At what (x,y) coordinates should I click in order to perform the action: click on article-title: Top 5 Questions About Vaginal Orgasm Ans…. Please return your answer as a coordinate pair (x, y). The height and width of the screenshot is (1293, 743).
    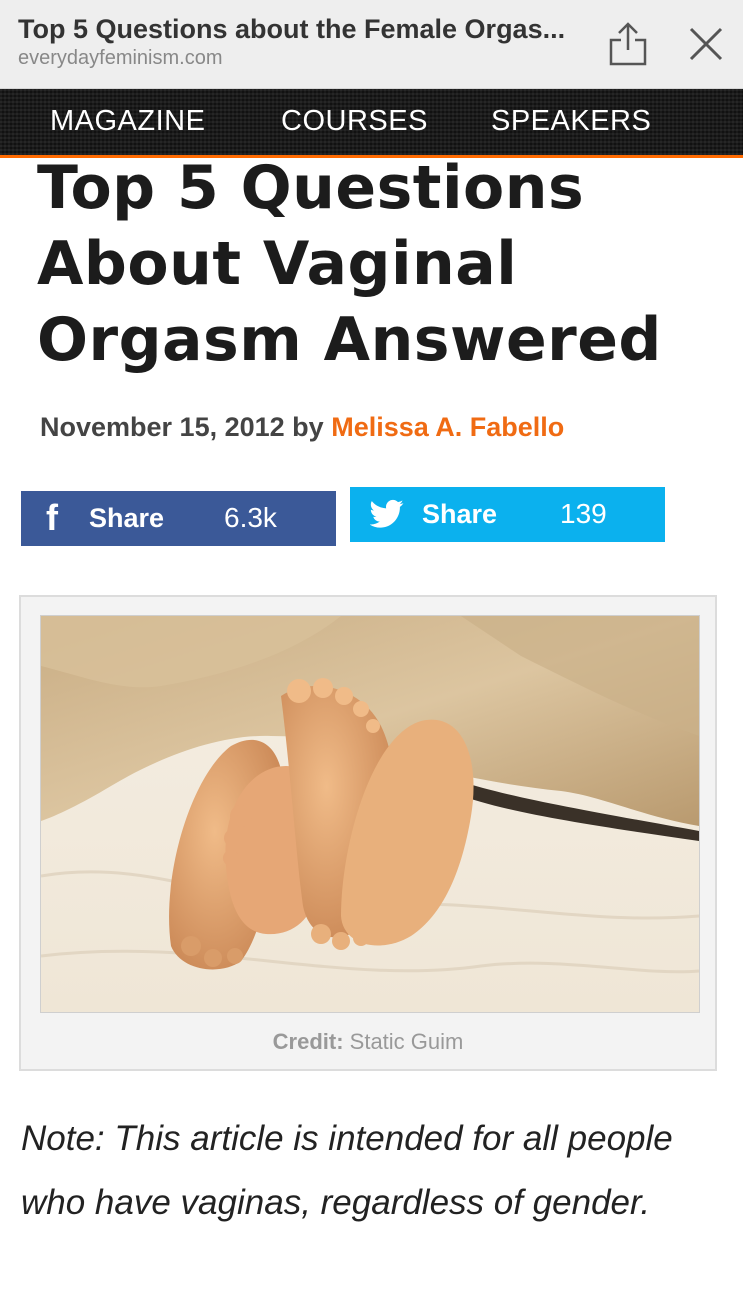
    Looking at the image, I should click on (349, 264).